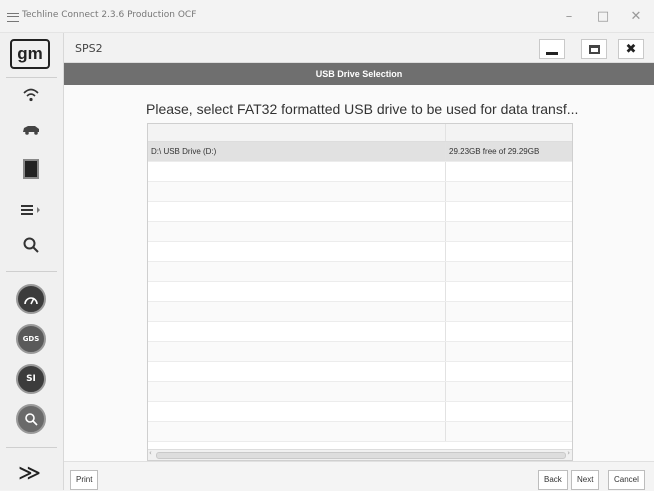 The height and width of the screenshot is (491, 654). Describe the element at coordinates (568, 453) in the screenshot. I see `scroll-right-icon: ›` at that location.